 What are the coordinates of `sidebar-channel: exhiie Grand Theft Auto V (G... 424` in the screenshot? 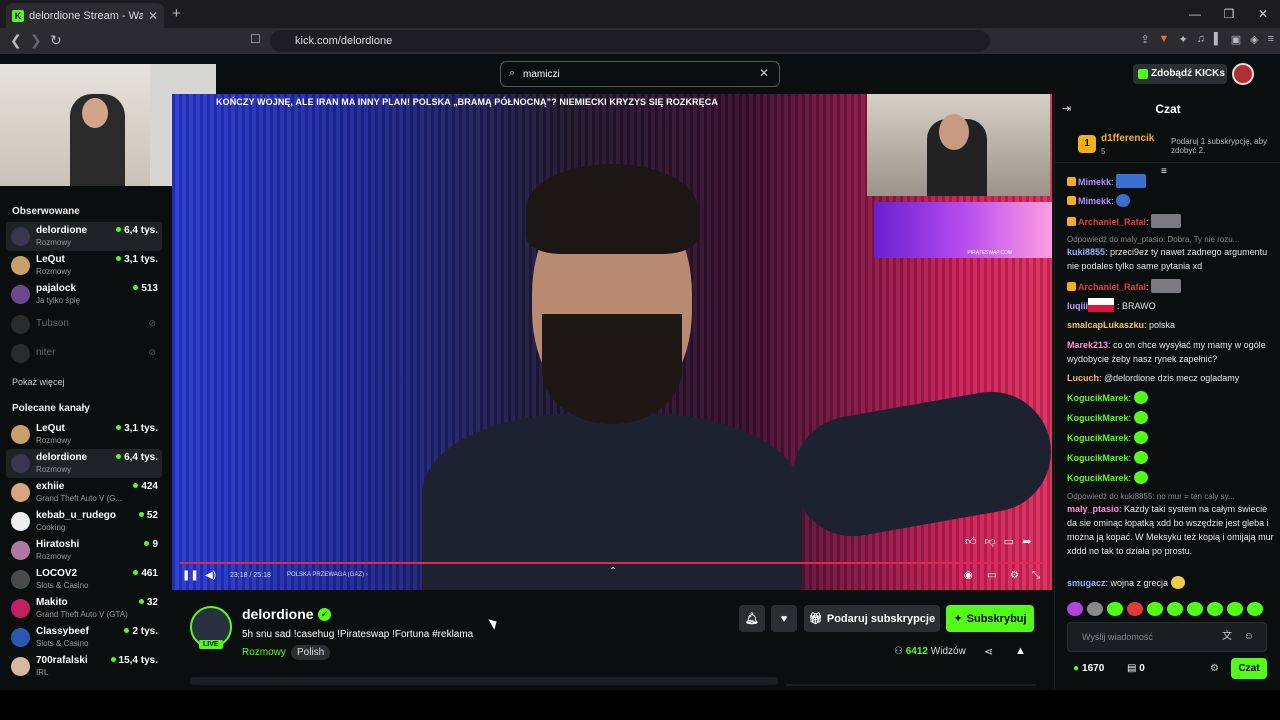 It's located at (84, 492).